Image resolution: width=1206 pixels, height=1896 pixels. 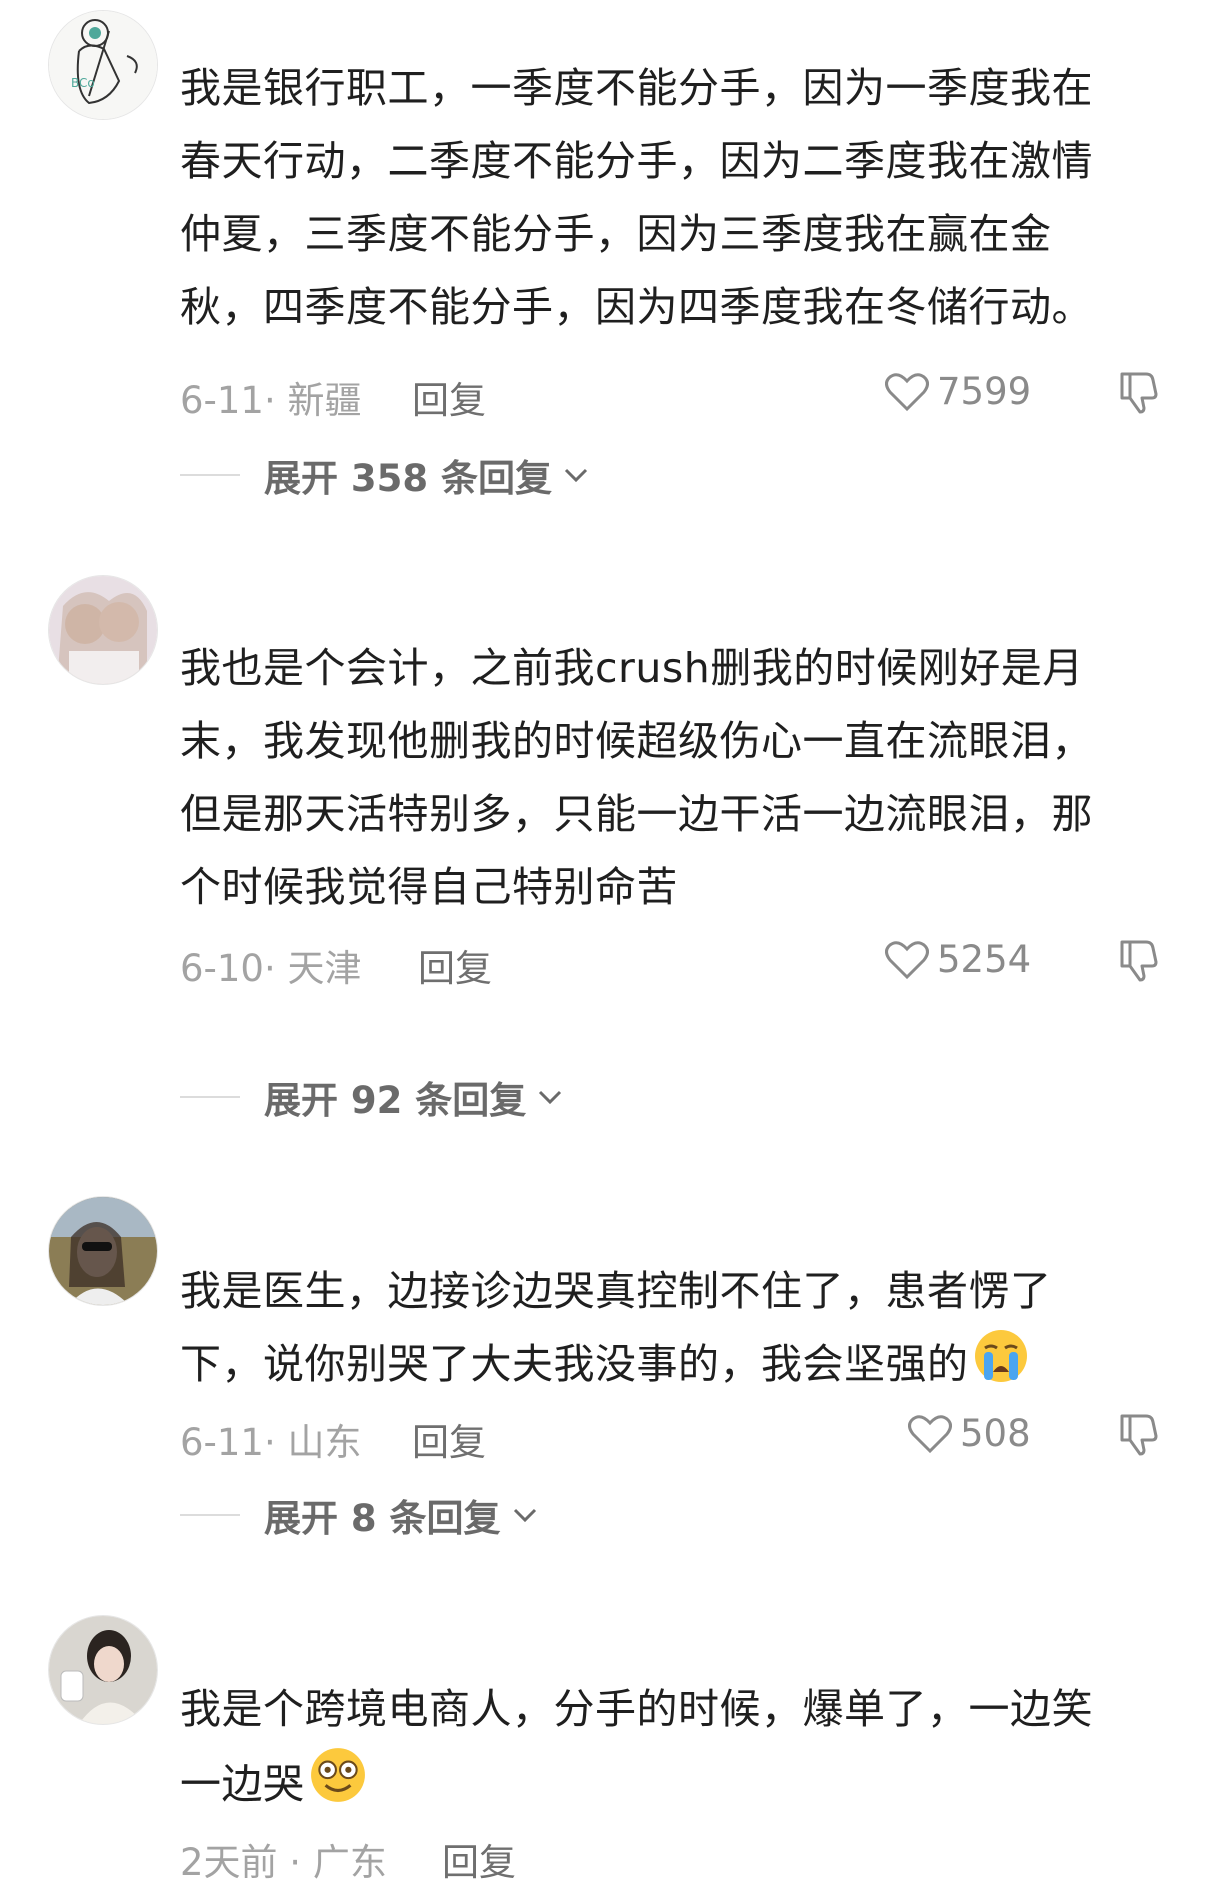 What do you see at coordinates (616, 234) in the screenshot?
I see `comment-text-line: 仲夏，三季度不能分手，因为三季度我在赢在金` at bounding box center [616, 234].